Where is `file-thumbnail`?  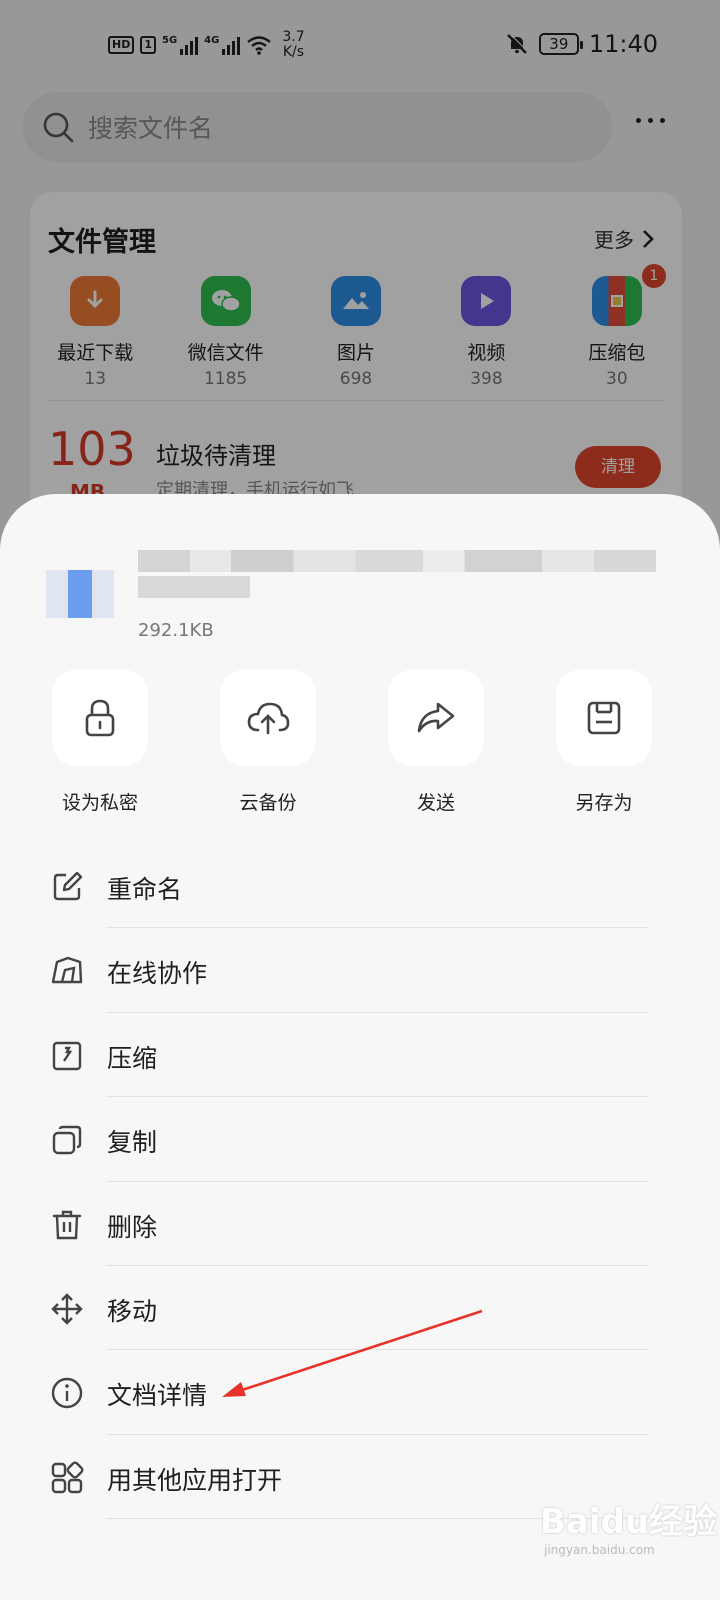 file-thumbnail is located at coordinates (80, 594).